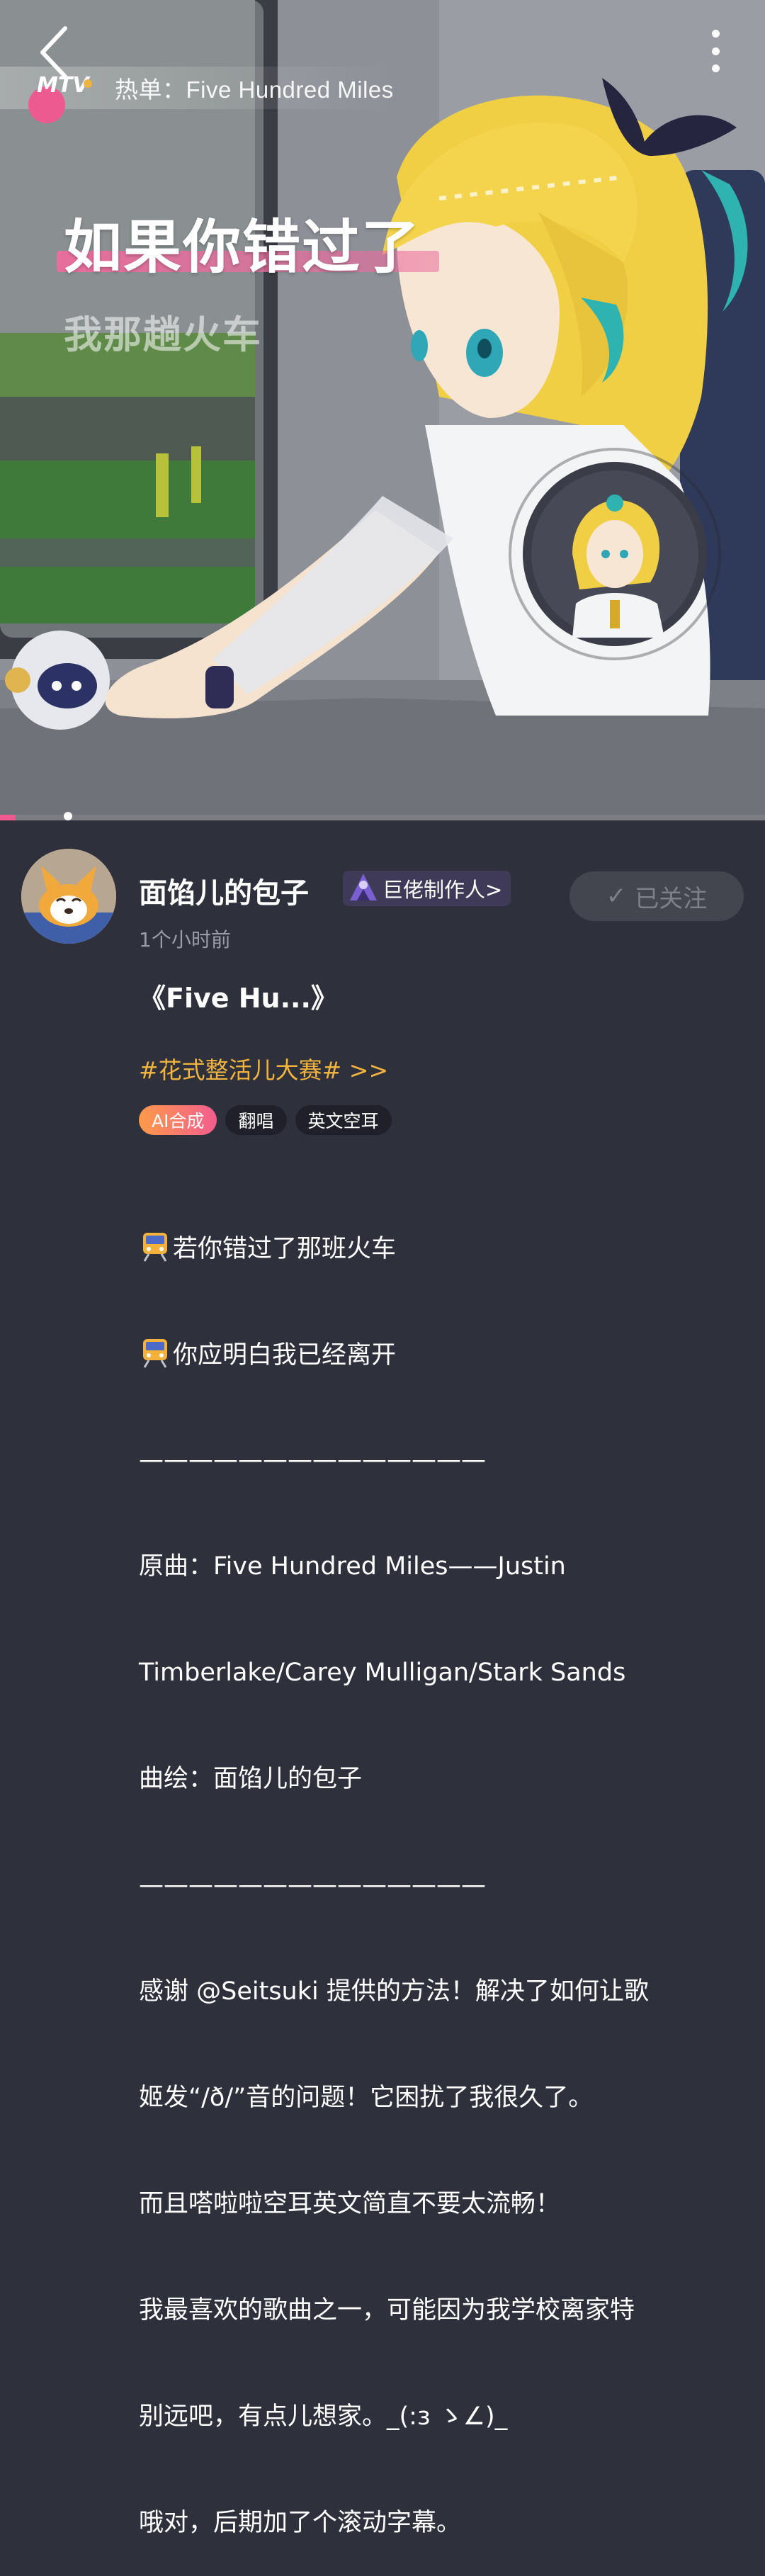 The image size is (765, 2576). I want to click on desc-text: 原曲：Five Hundred Miles——Justin, so click(353, 1566).